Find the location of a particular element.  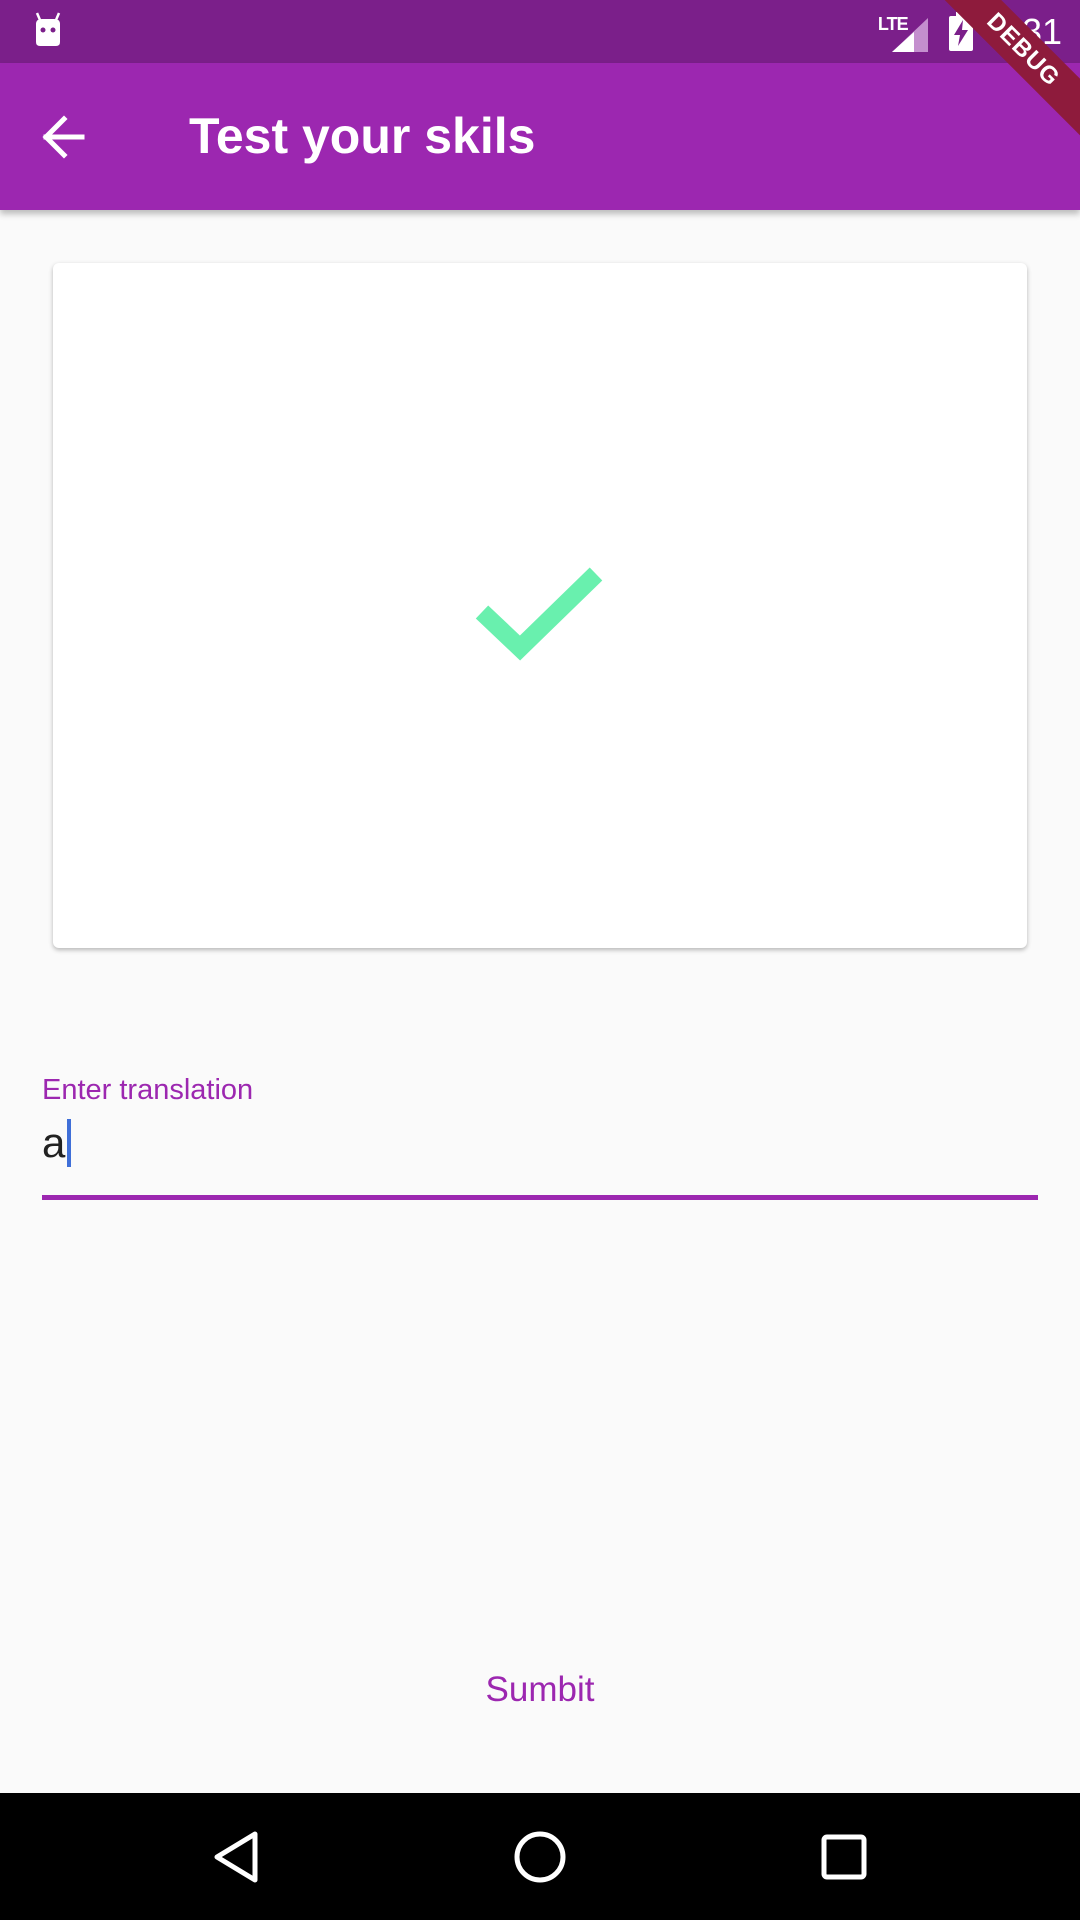

nav-back-icon is located at coordinates (236, 1857).